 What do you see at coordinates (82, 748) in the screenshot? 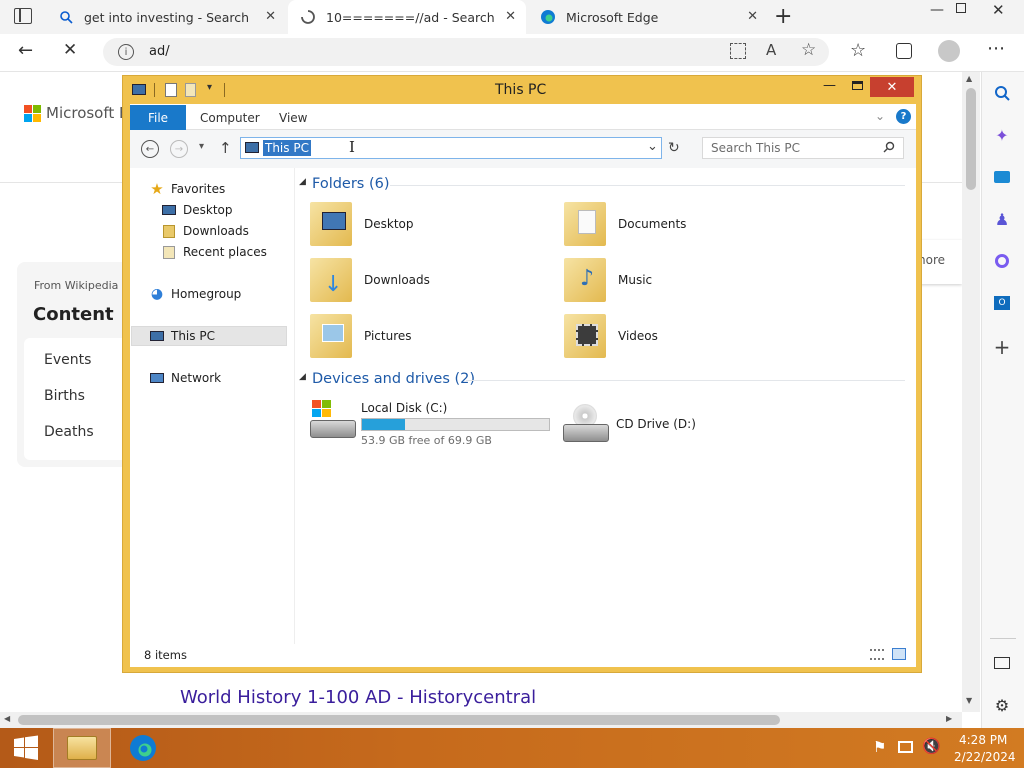
I see `taskbar-file-explorer` at bounding box center [82, 748].